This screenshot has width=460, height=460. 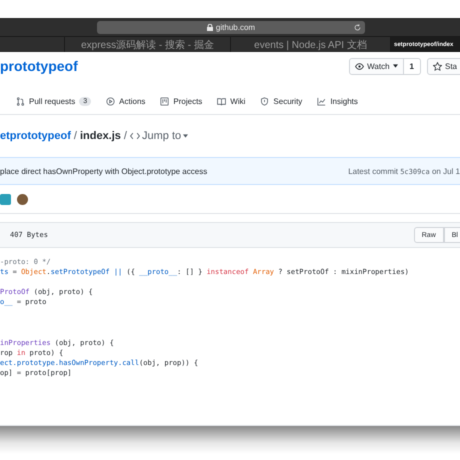 What do you see at coordinates (321, 101) in the screenshot?
I see `graph-icon` at bounding box center [321, 101].